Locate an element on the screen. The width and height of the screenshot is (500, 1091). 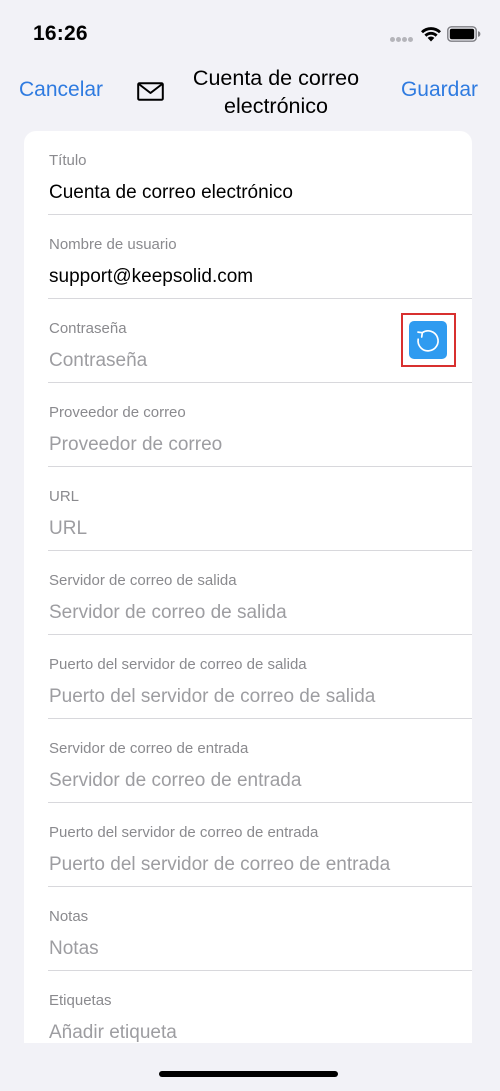
incoming-server-input is located at coordinates (244, 781).